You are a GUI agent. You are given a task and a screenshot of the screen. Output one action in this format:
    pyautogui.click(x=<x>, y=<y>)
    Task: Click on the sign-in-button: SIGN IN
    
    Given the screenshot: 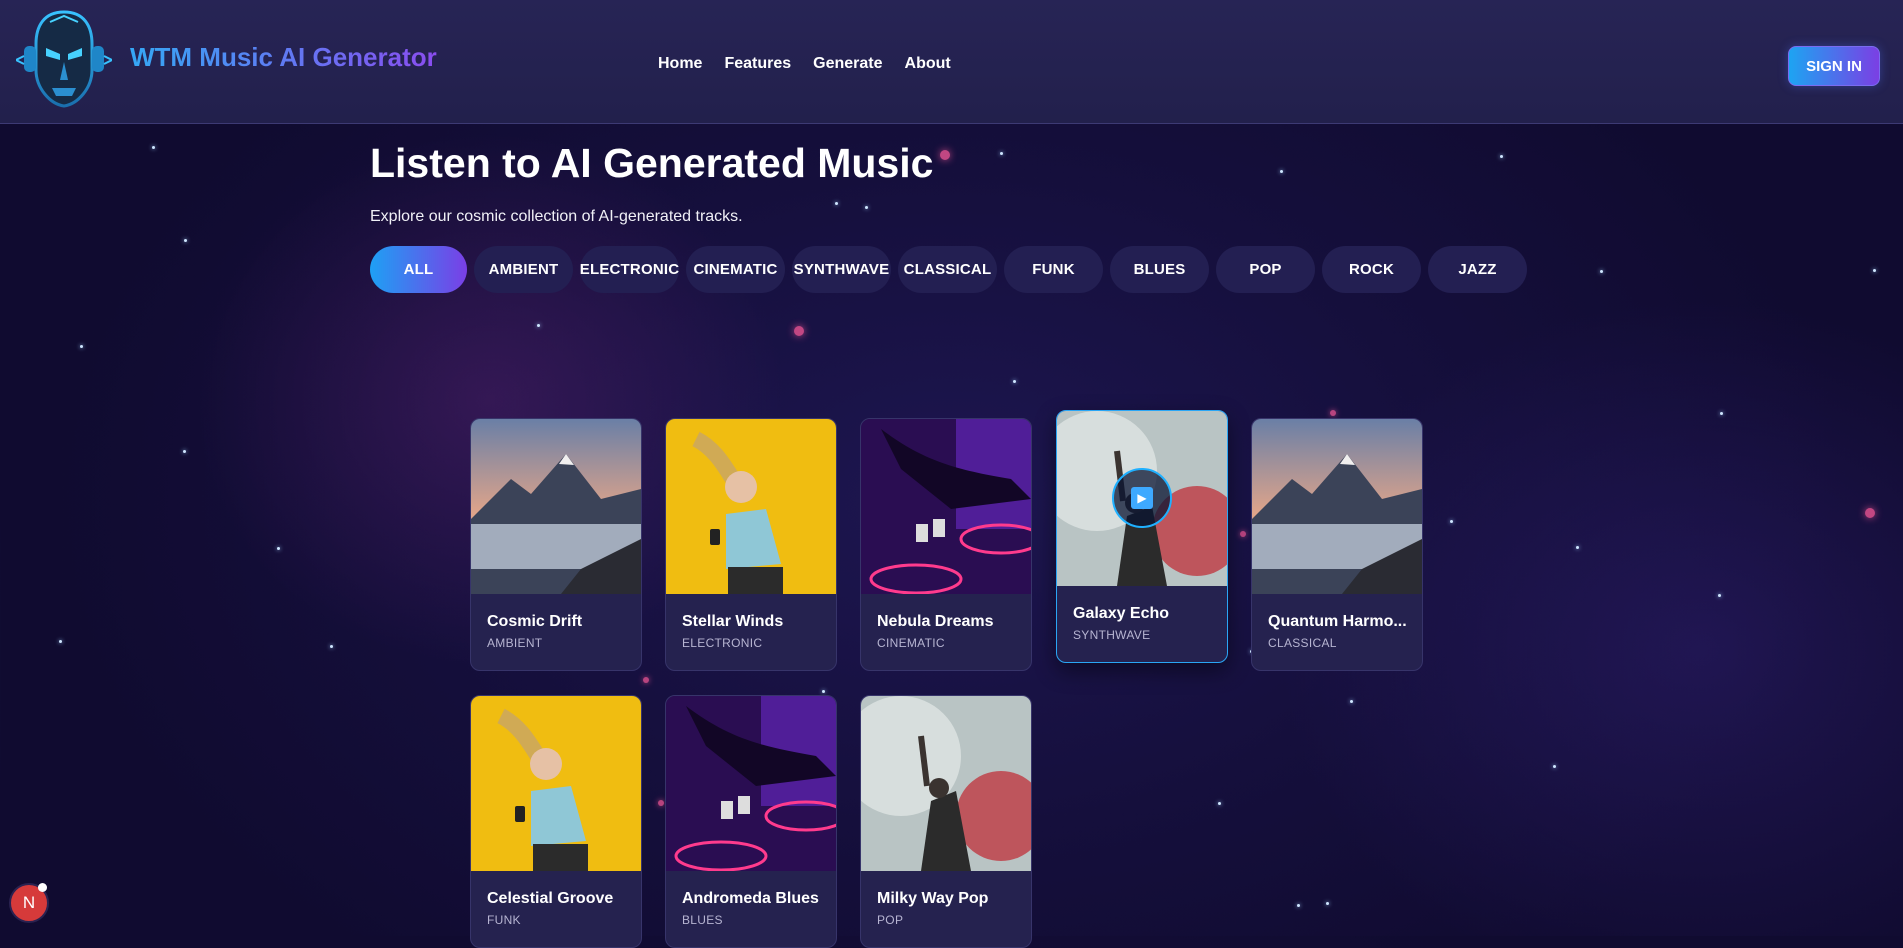 What is the action you would take?
    pyautogui.click(x=1834, y=66)
    